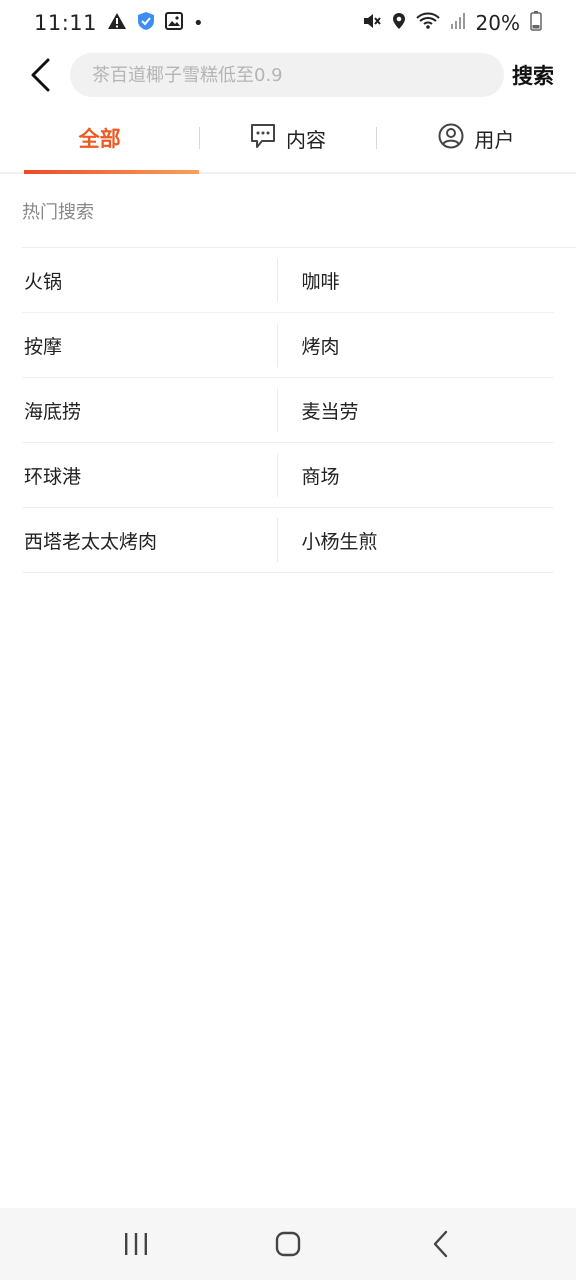  Describe the element at coordinates (416, 475) in the screenshot. I see `hot-search-item: 商场` at that location.